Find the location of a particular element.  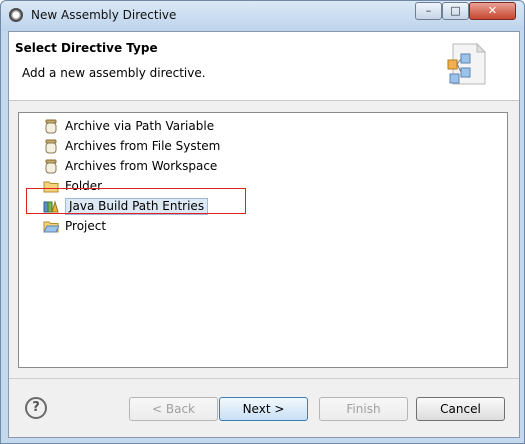

list-item: Project is located at coordinates (74, 226).